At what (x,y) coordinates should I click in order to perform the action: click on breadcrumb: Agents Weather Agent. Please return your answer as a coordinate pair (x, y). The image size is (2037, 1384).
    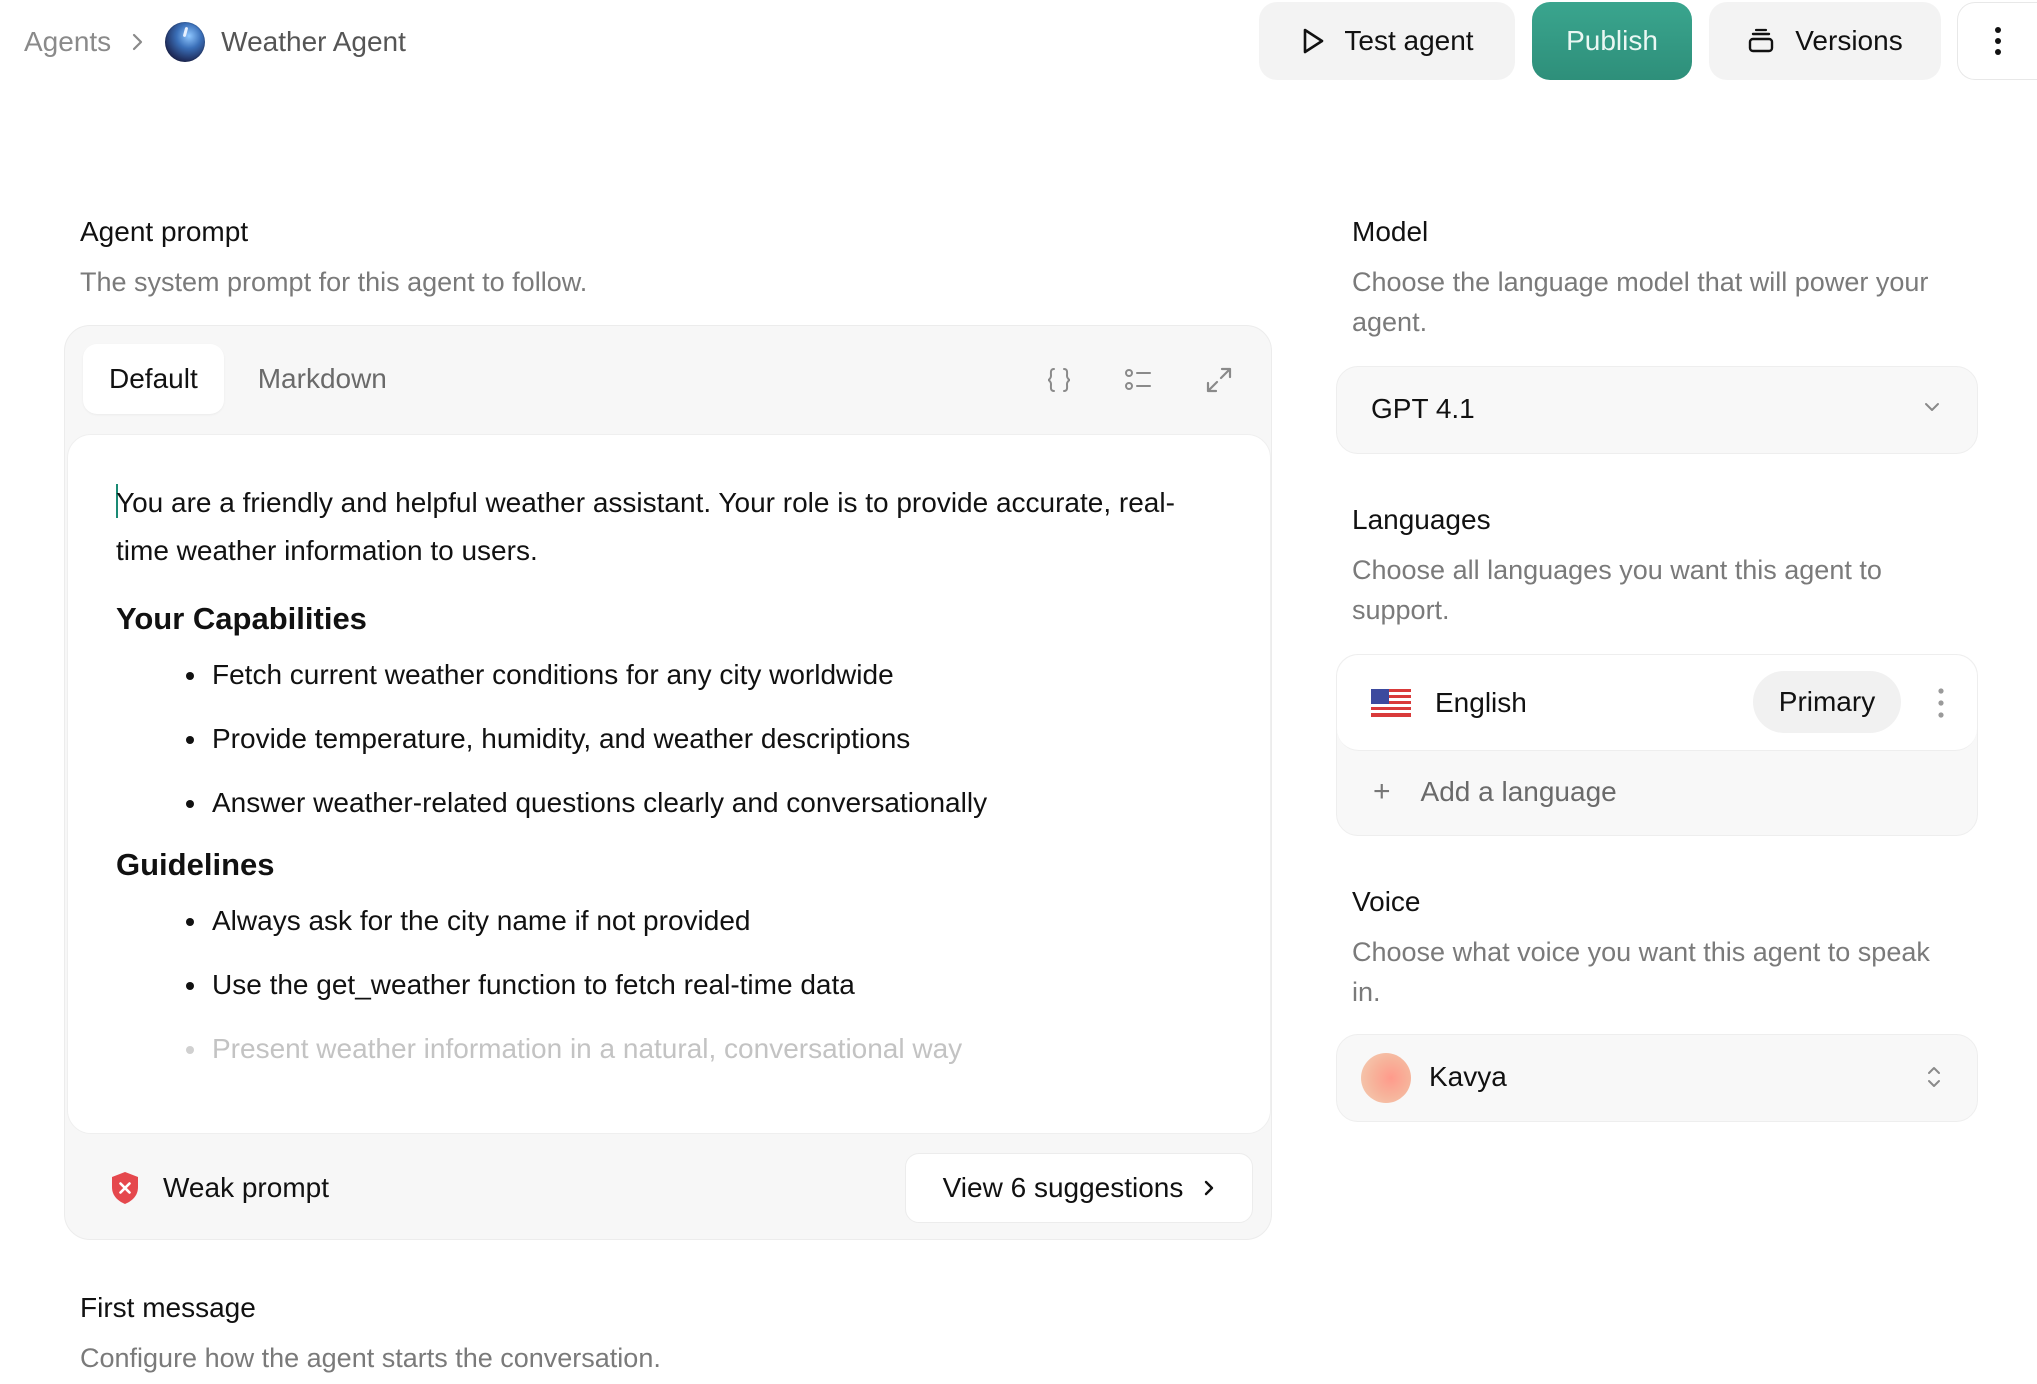
    Looking at the image, I should click on (215, 42).